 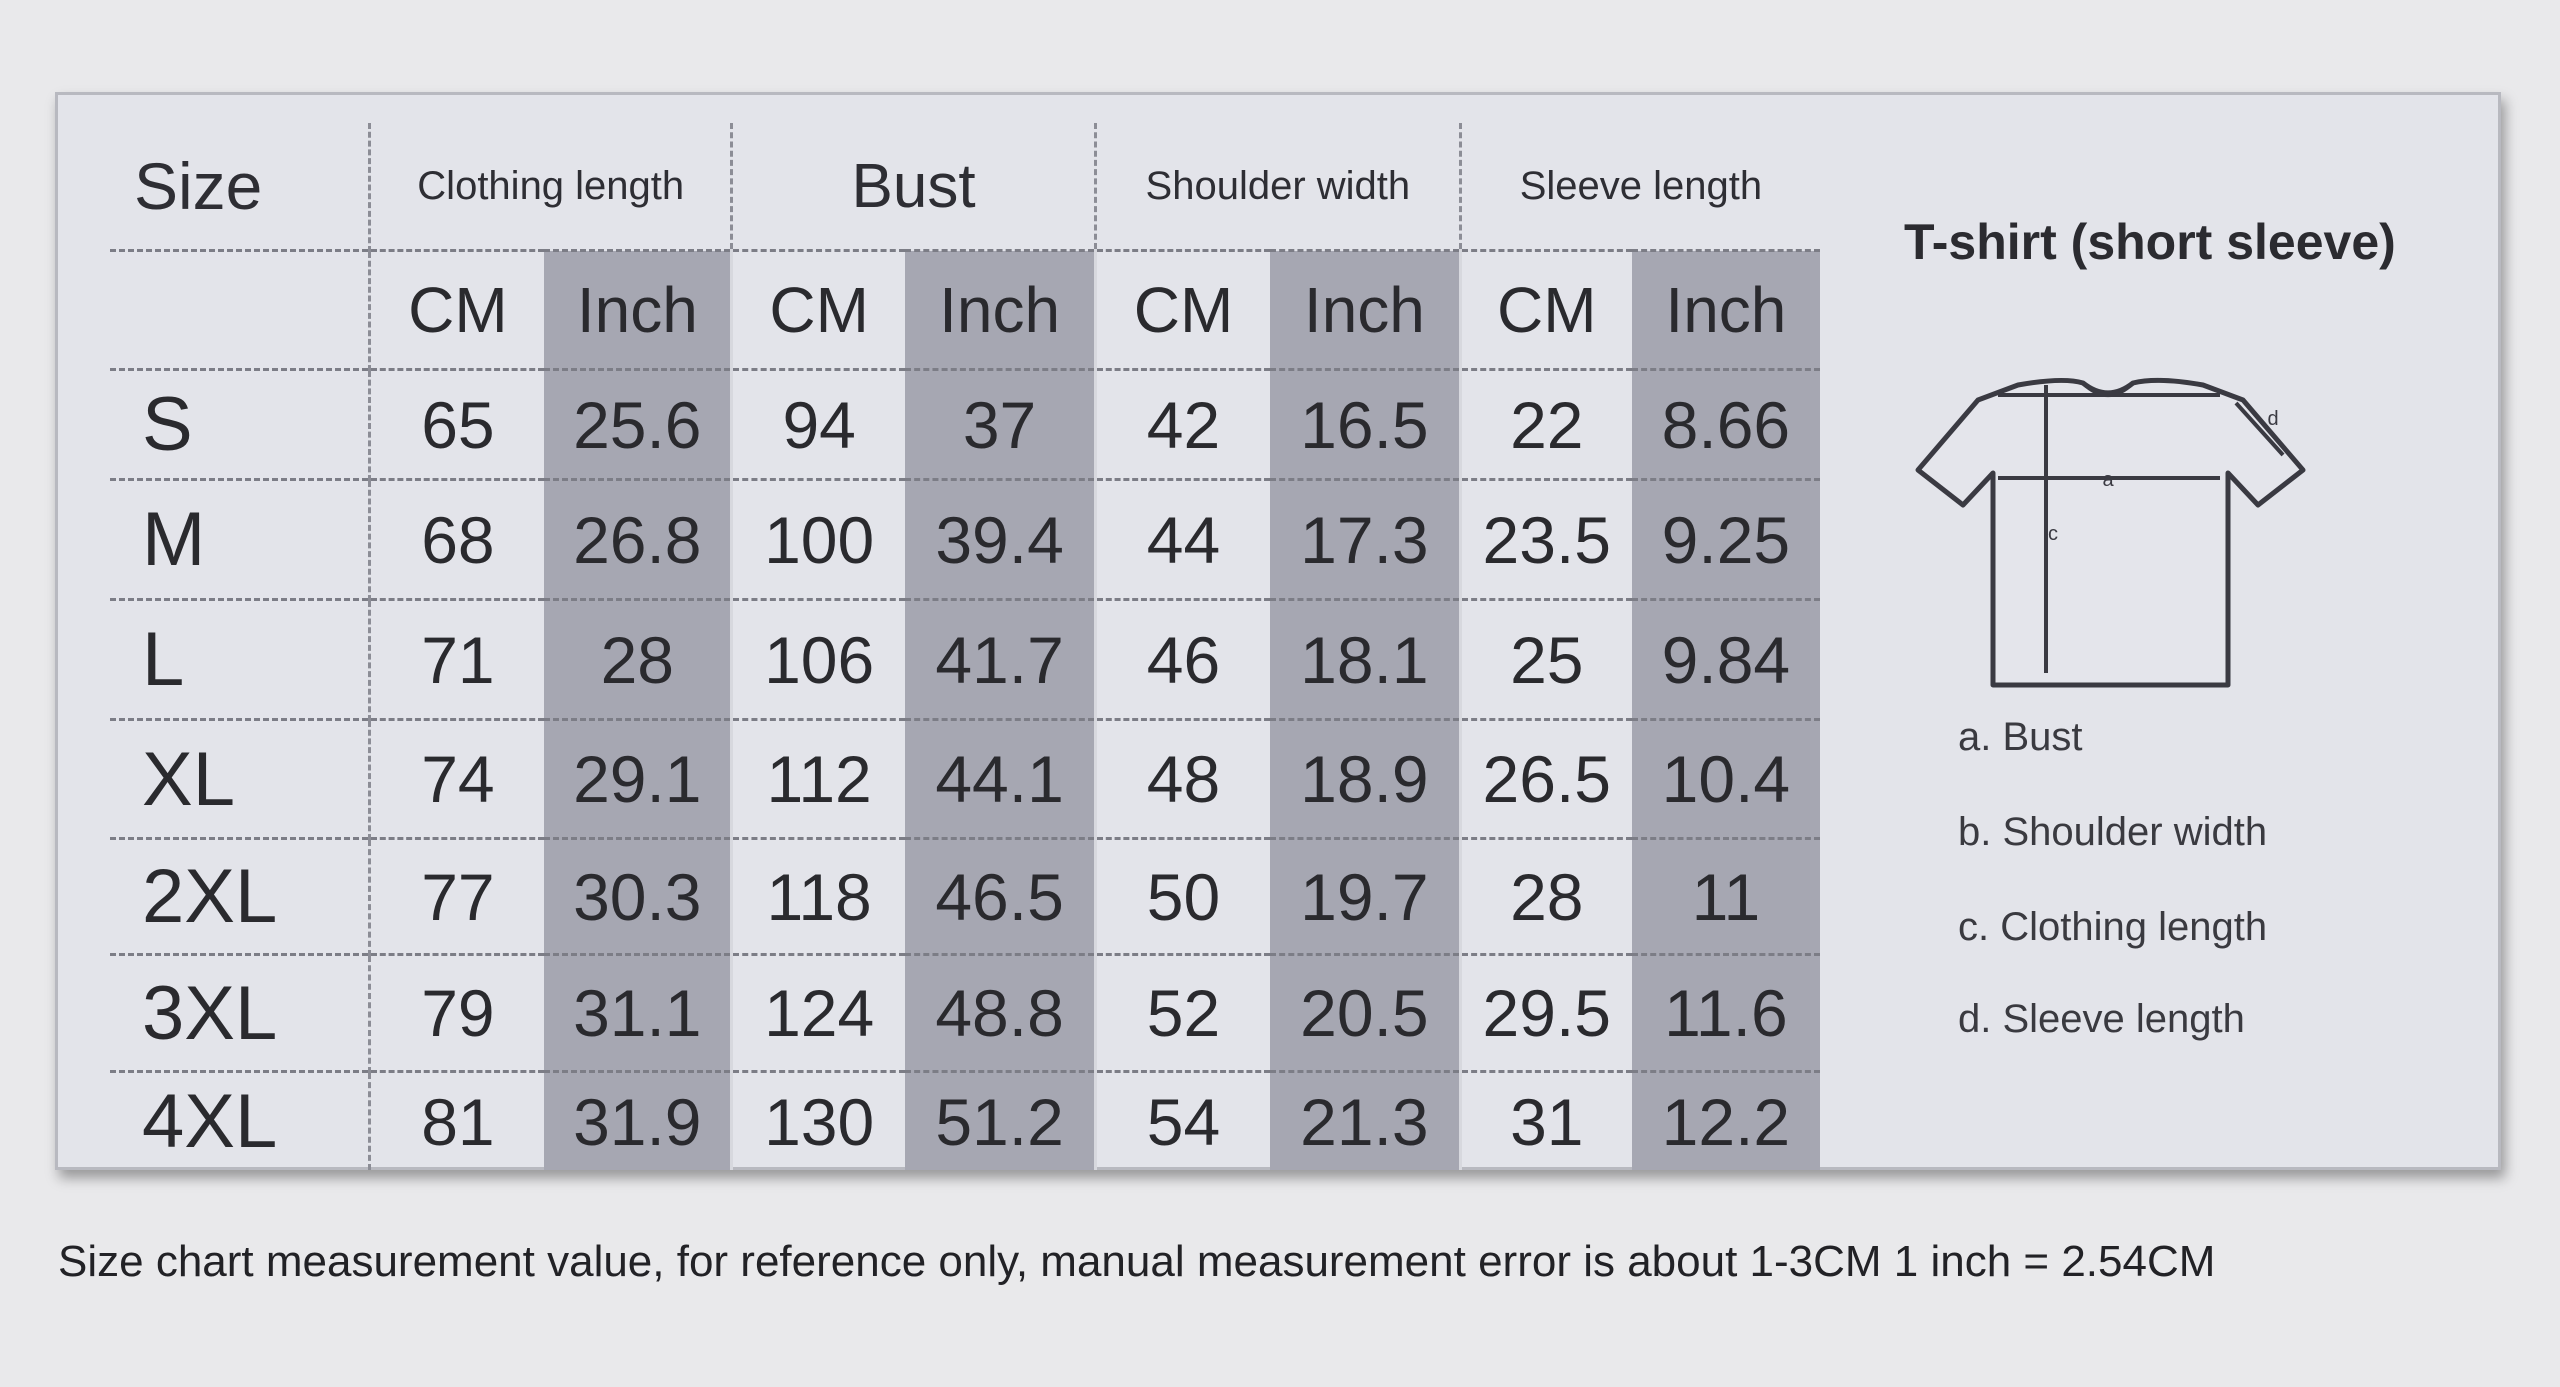 I want to click on cm-value-cell: 94, so click(x=818, y=424).